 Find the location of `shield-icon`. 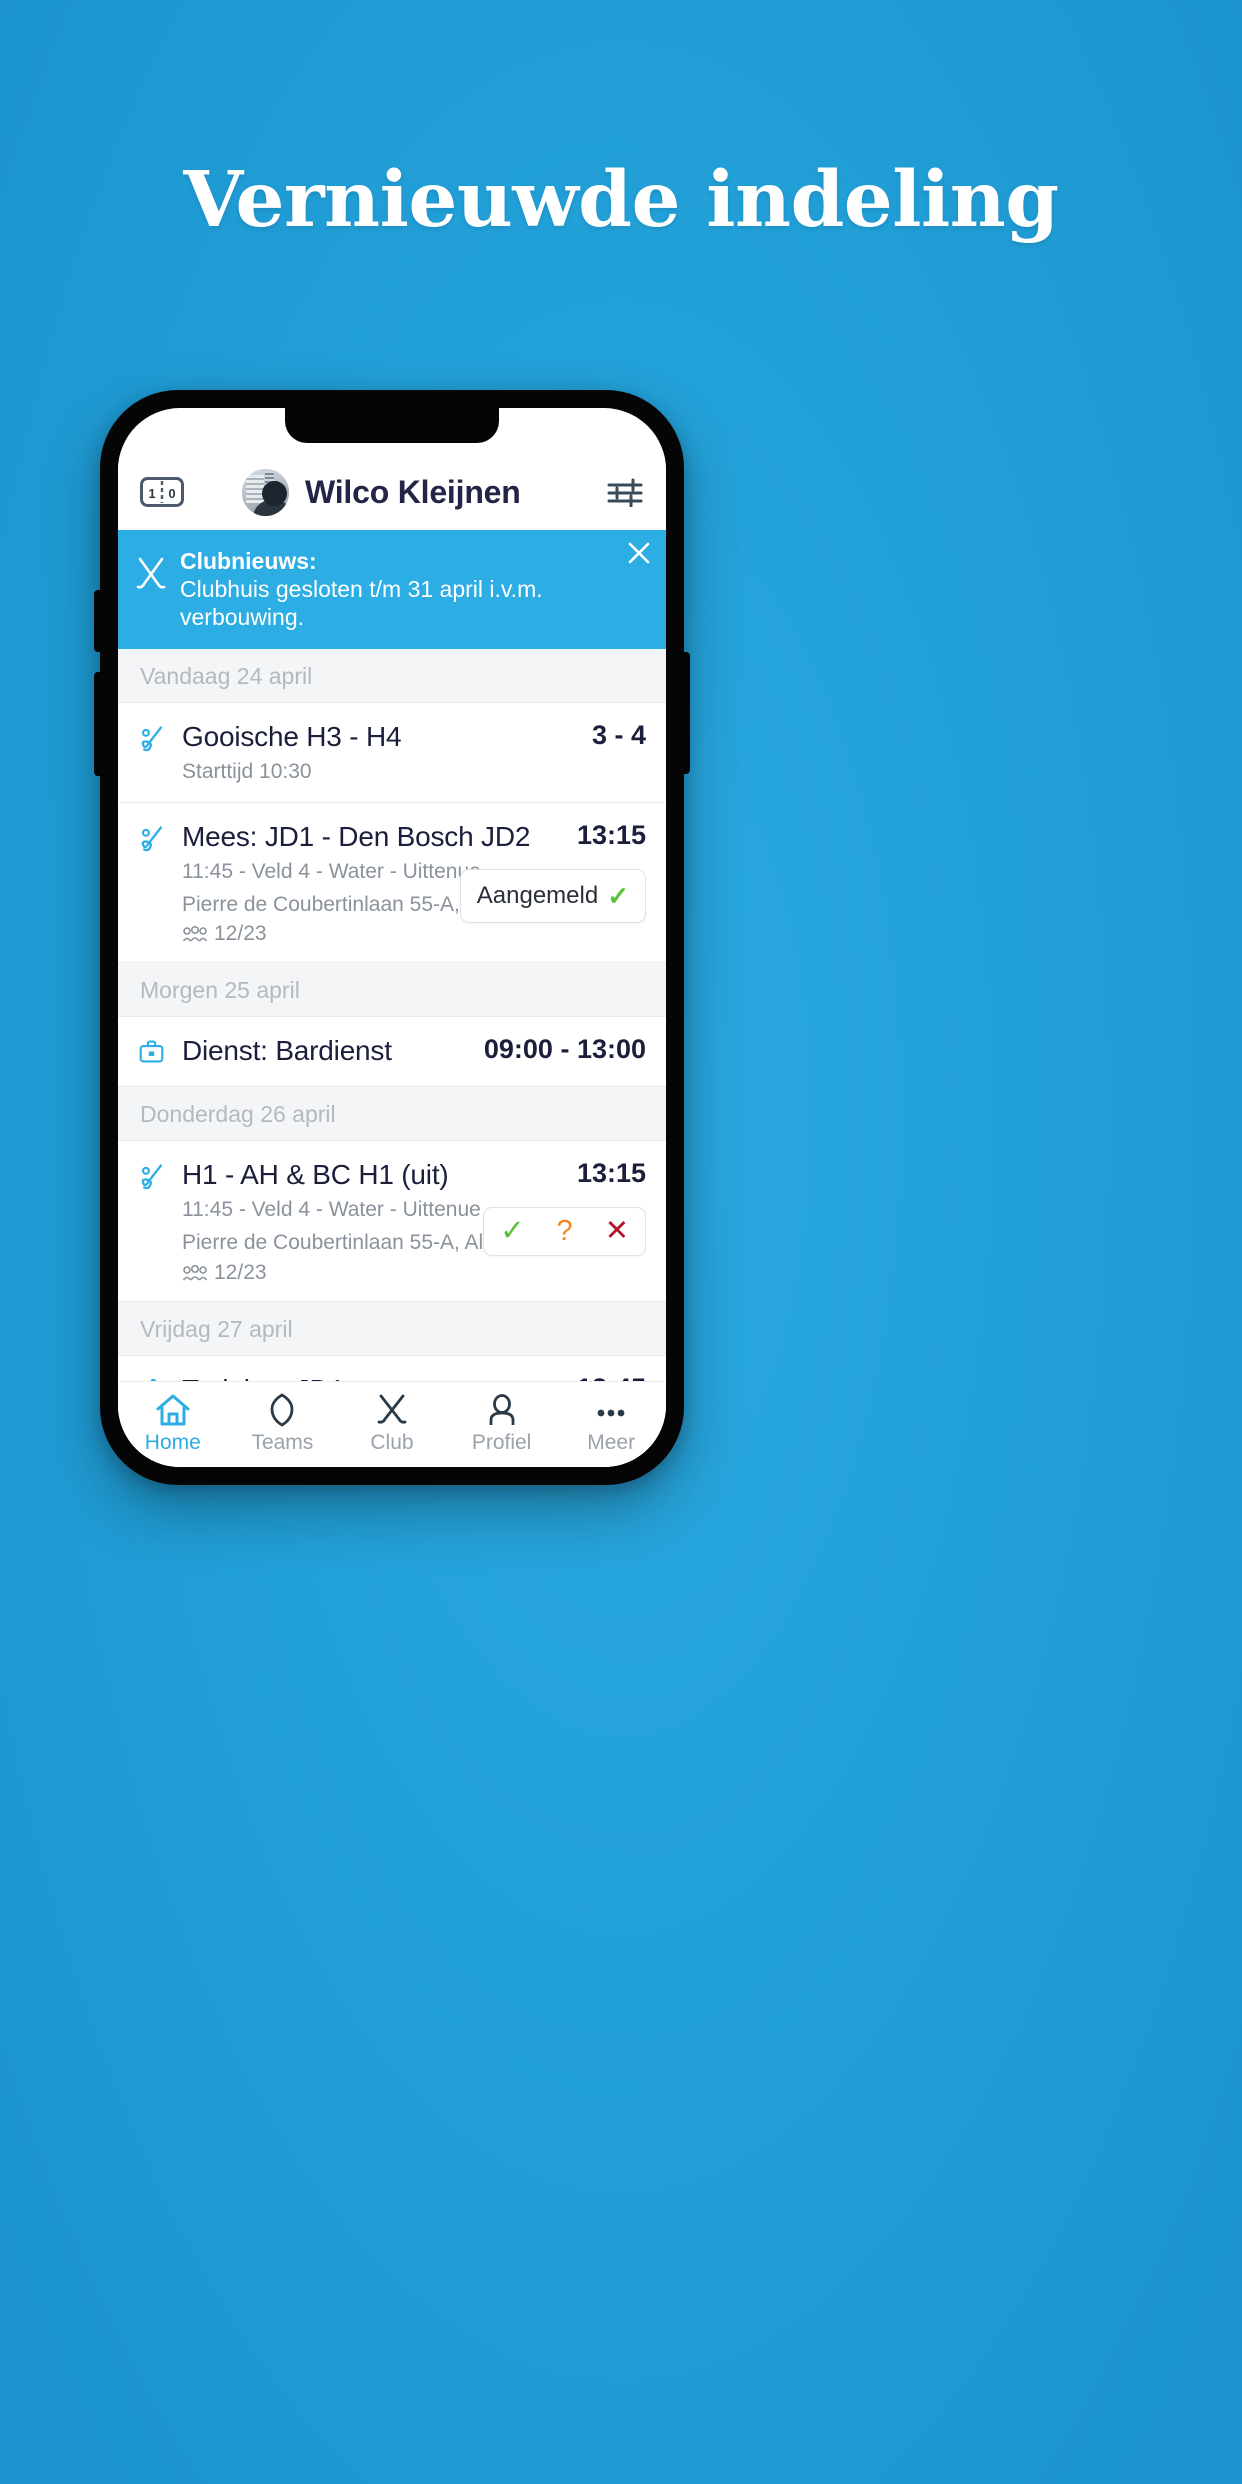

shield-icon is located at coordinates (282, 1408).